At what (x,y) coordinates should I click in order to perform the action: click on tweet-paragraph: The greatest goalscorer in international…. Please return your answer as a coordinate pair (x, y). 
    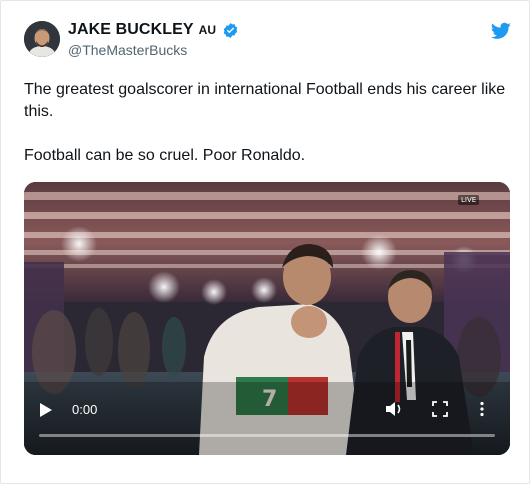
    Looking at the image, I should click on (265, 100).